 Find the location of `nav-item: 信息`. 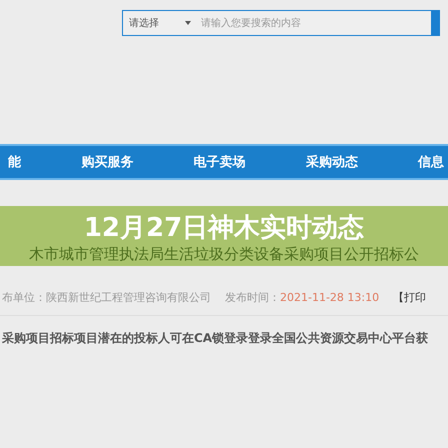

nav-item: 信息 is located at coordinates (431, 162).